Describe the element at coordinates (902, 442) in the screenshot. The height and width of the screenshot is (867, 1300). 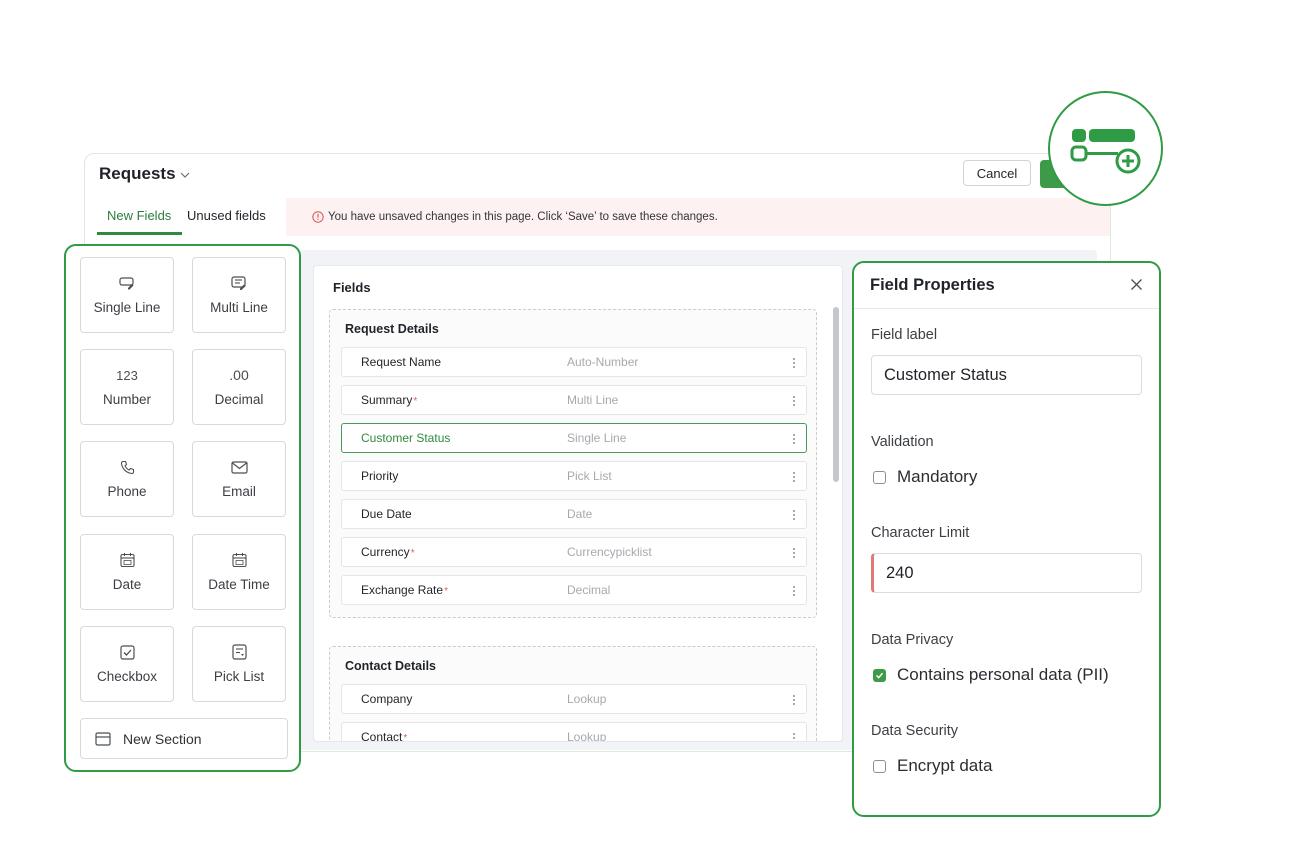
I see `validation-heading: Validation` at that location.